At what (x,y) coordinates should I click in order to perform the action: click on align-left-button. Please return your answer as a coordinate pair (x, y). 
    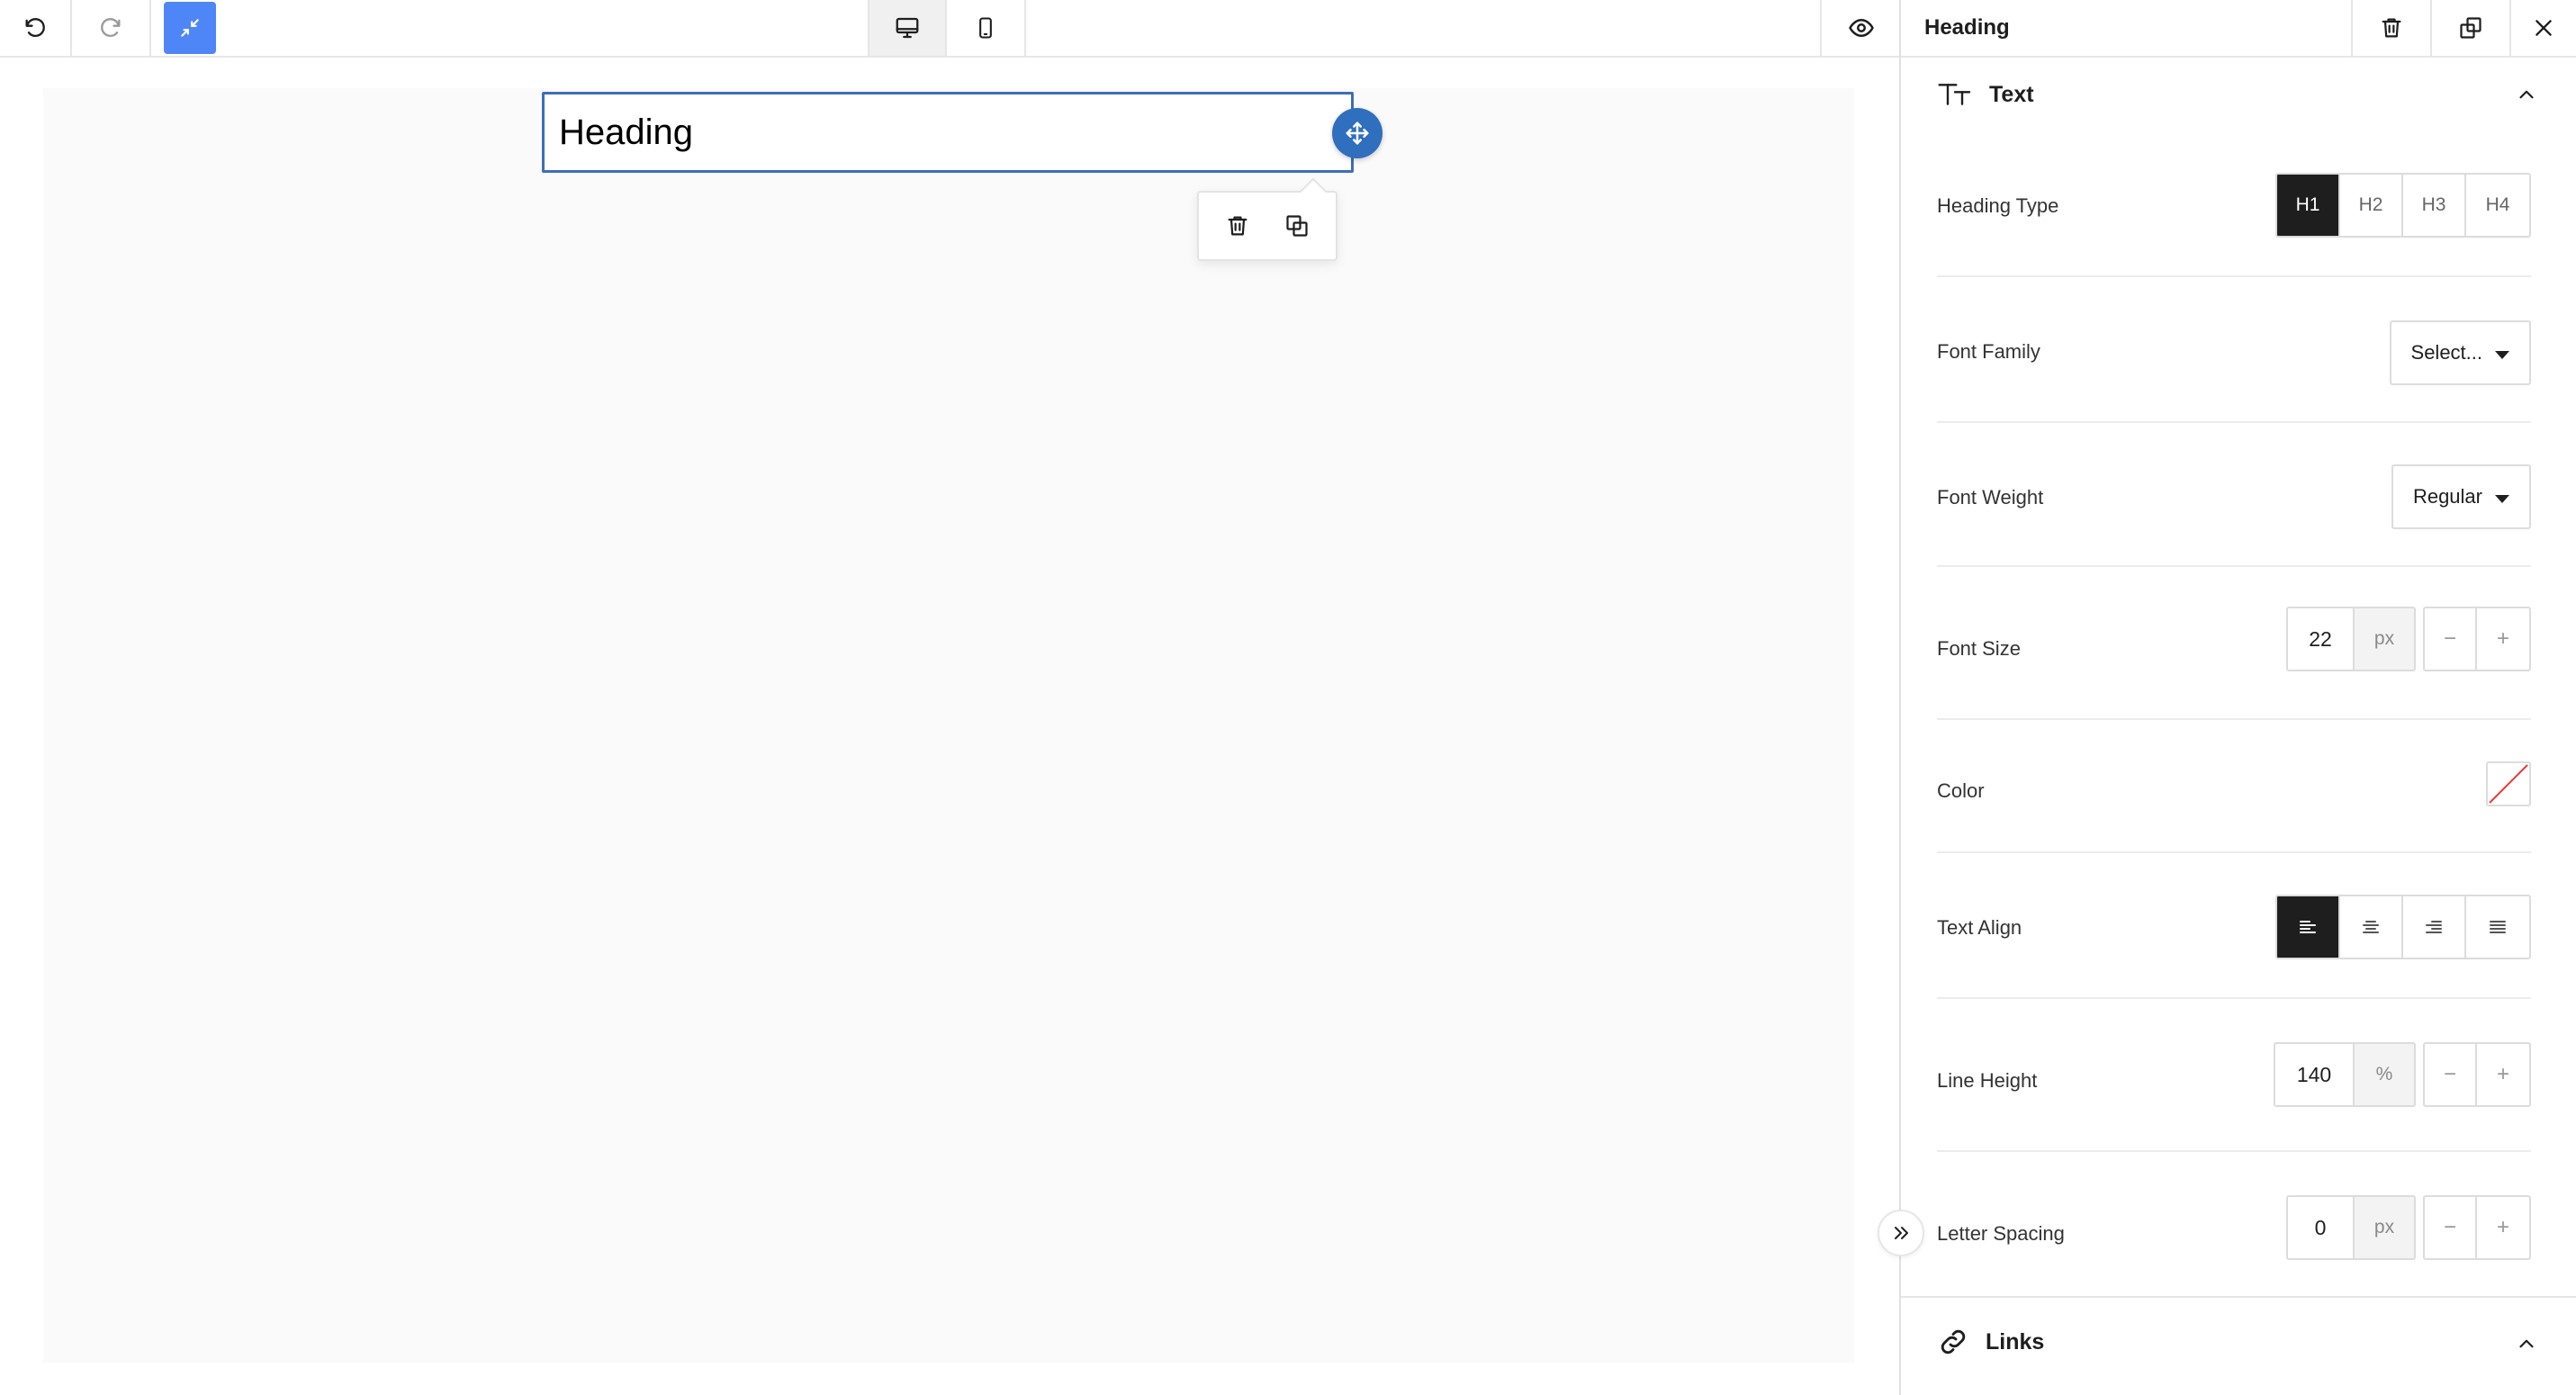
    Looking at the image, I should click on (2308, 927).